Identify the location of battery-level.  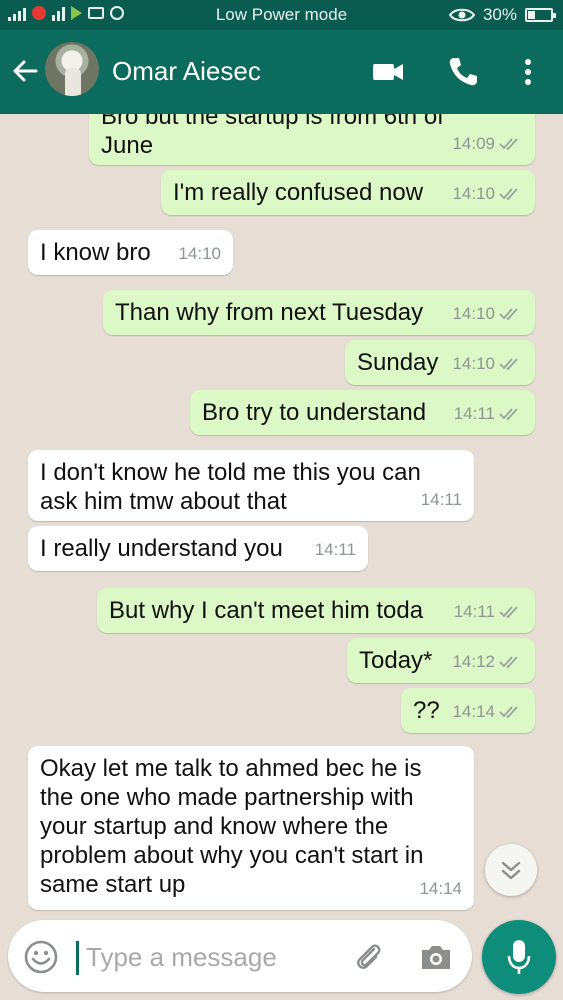
(532, 15).